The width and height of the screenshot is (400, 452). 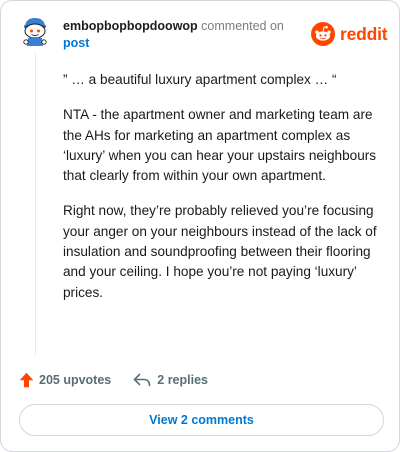 I want to click on view-comments-button: View 2 comments, so click(x=201, y=420).